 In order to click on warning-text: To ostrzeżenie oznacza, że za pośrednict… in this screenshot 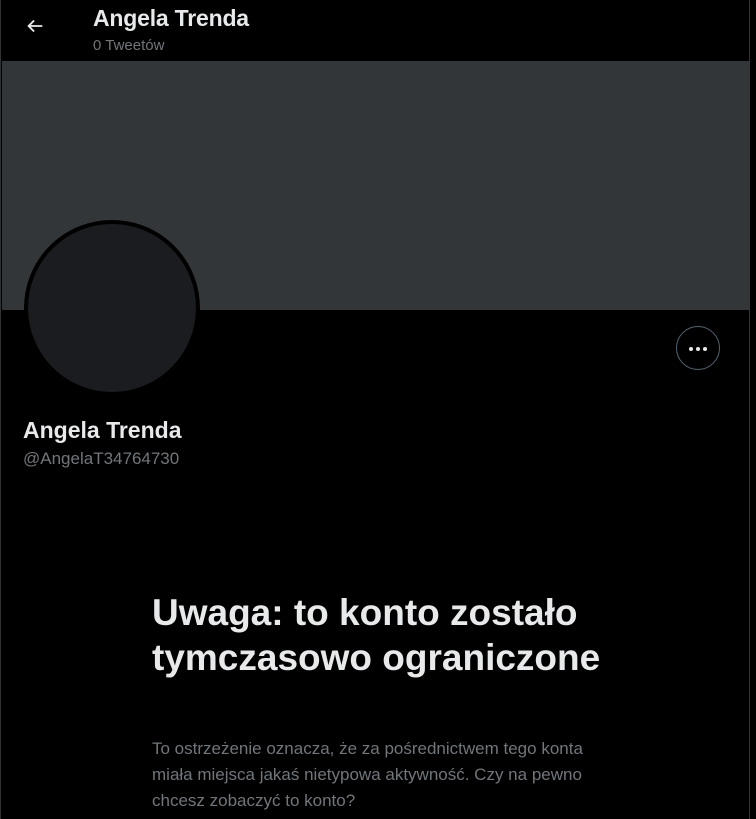, I will do `click(367, 774)`.